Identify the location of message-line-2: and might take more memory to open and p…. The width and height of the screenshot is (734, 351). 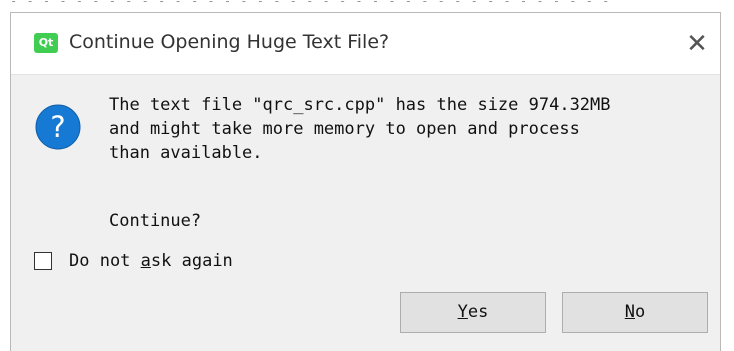
(344, 129).